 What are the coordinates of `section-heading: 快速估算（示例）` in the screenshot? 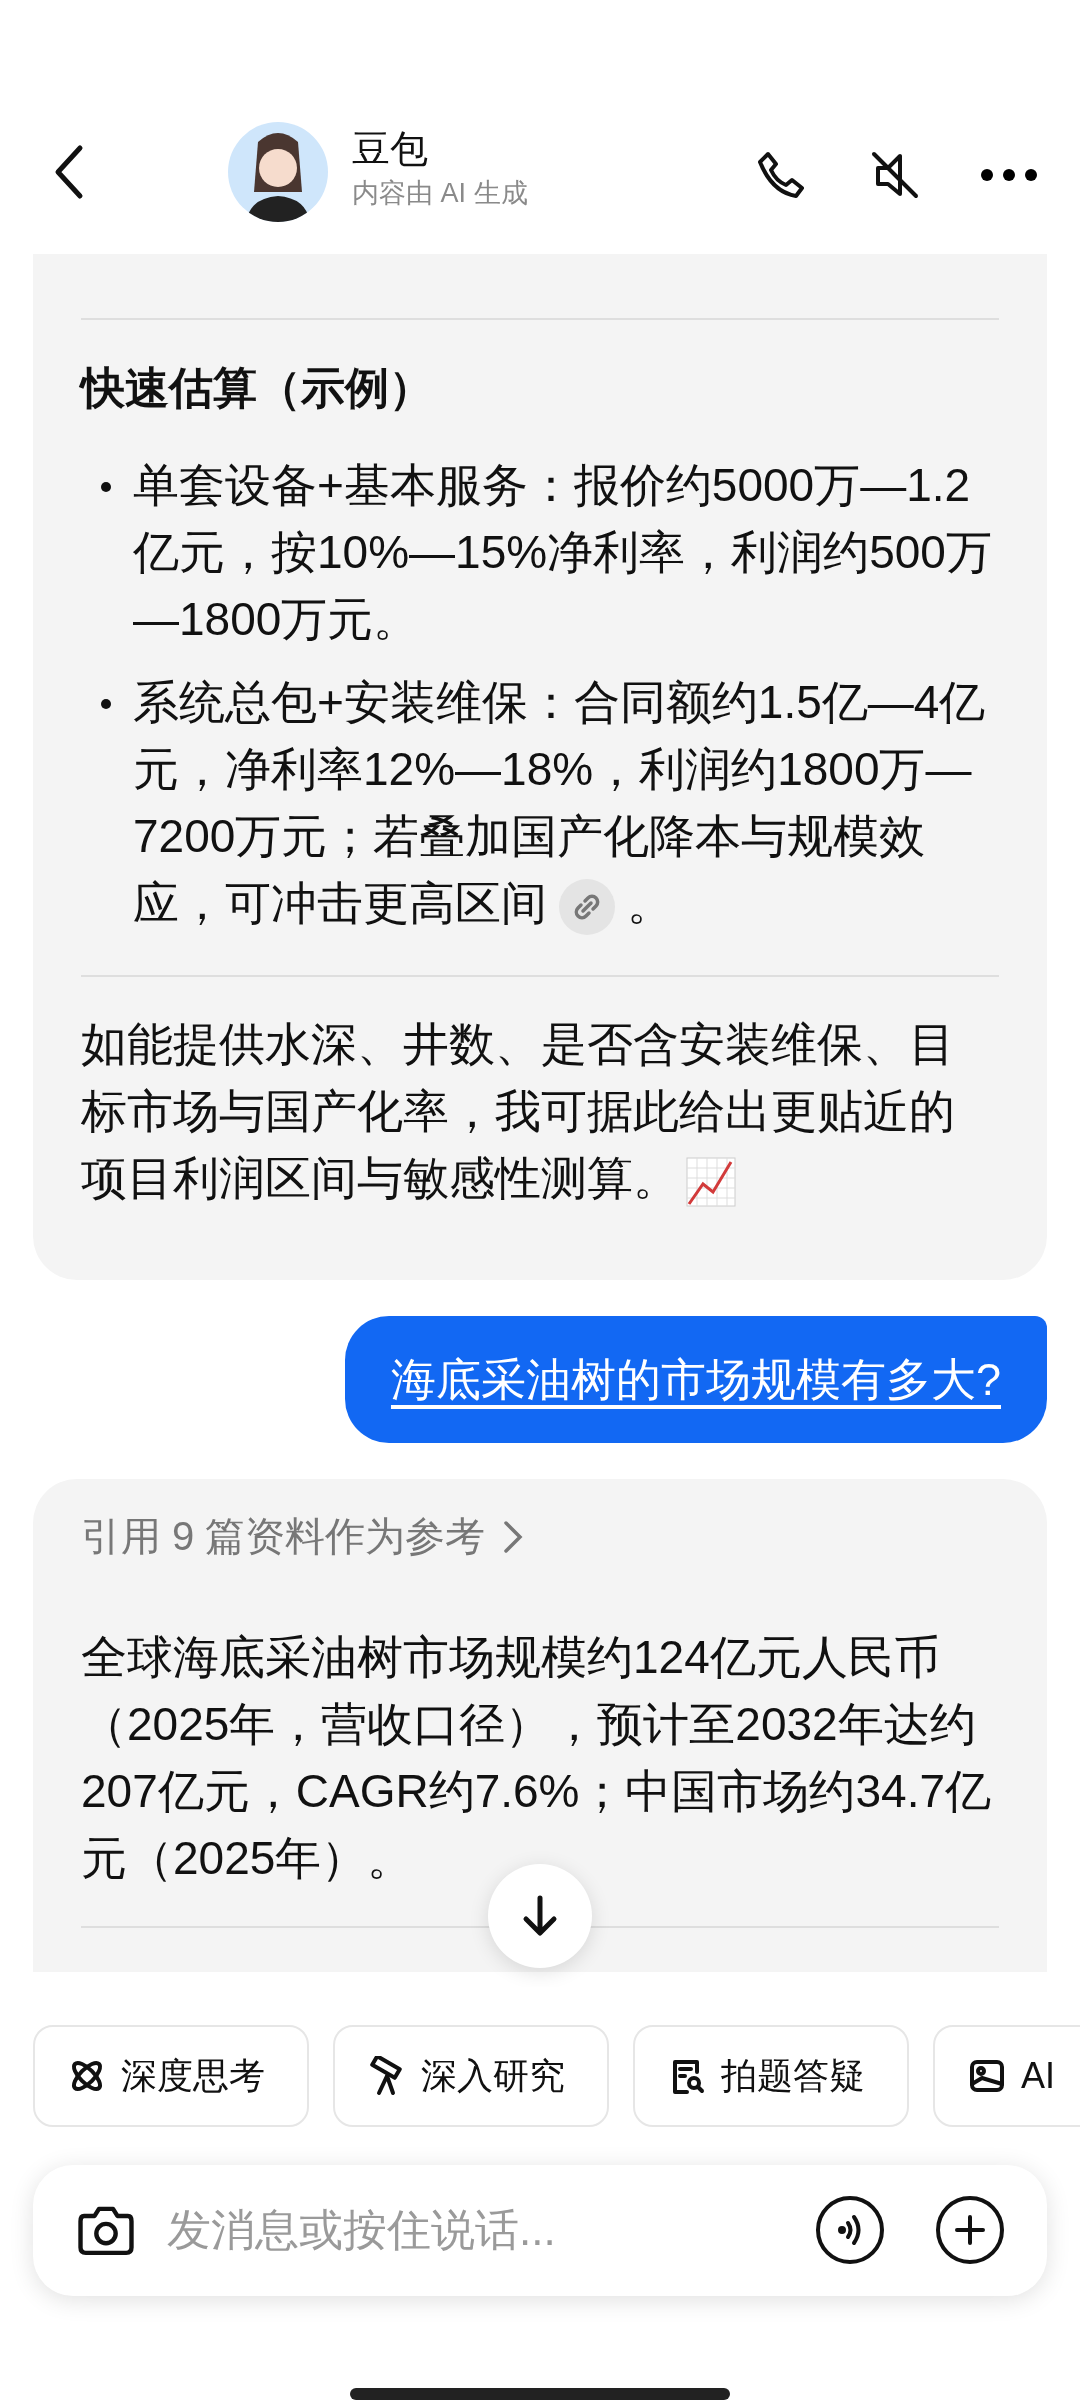 It's located at (257, 388).